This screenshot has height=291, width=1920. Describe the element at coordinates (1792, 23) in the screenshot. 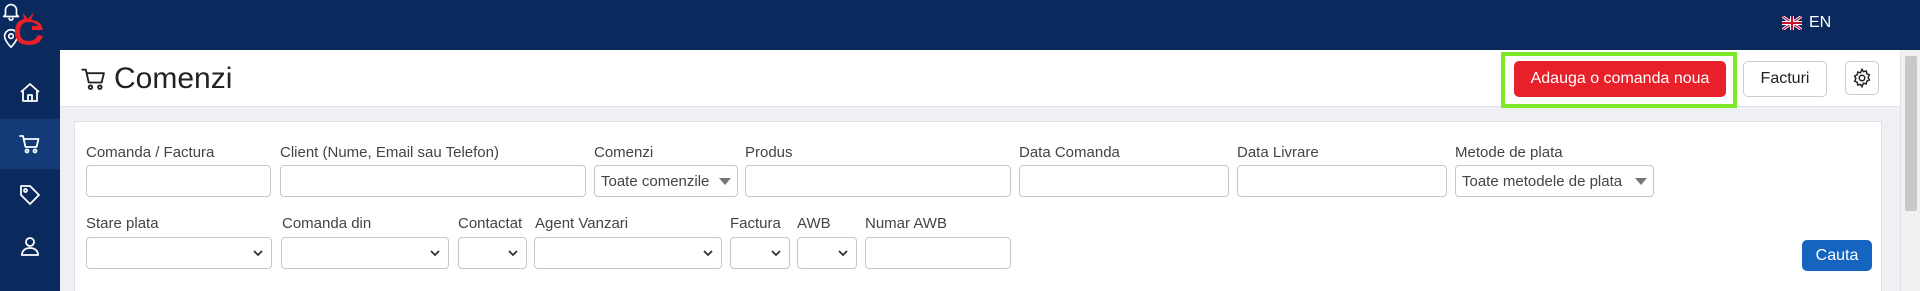

I see `uk-flag-icon` at that location.